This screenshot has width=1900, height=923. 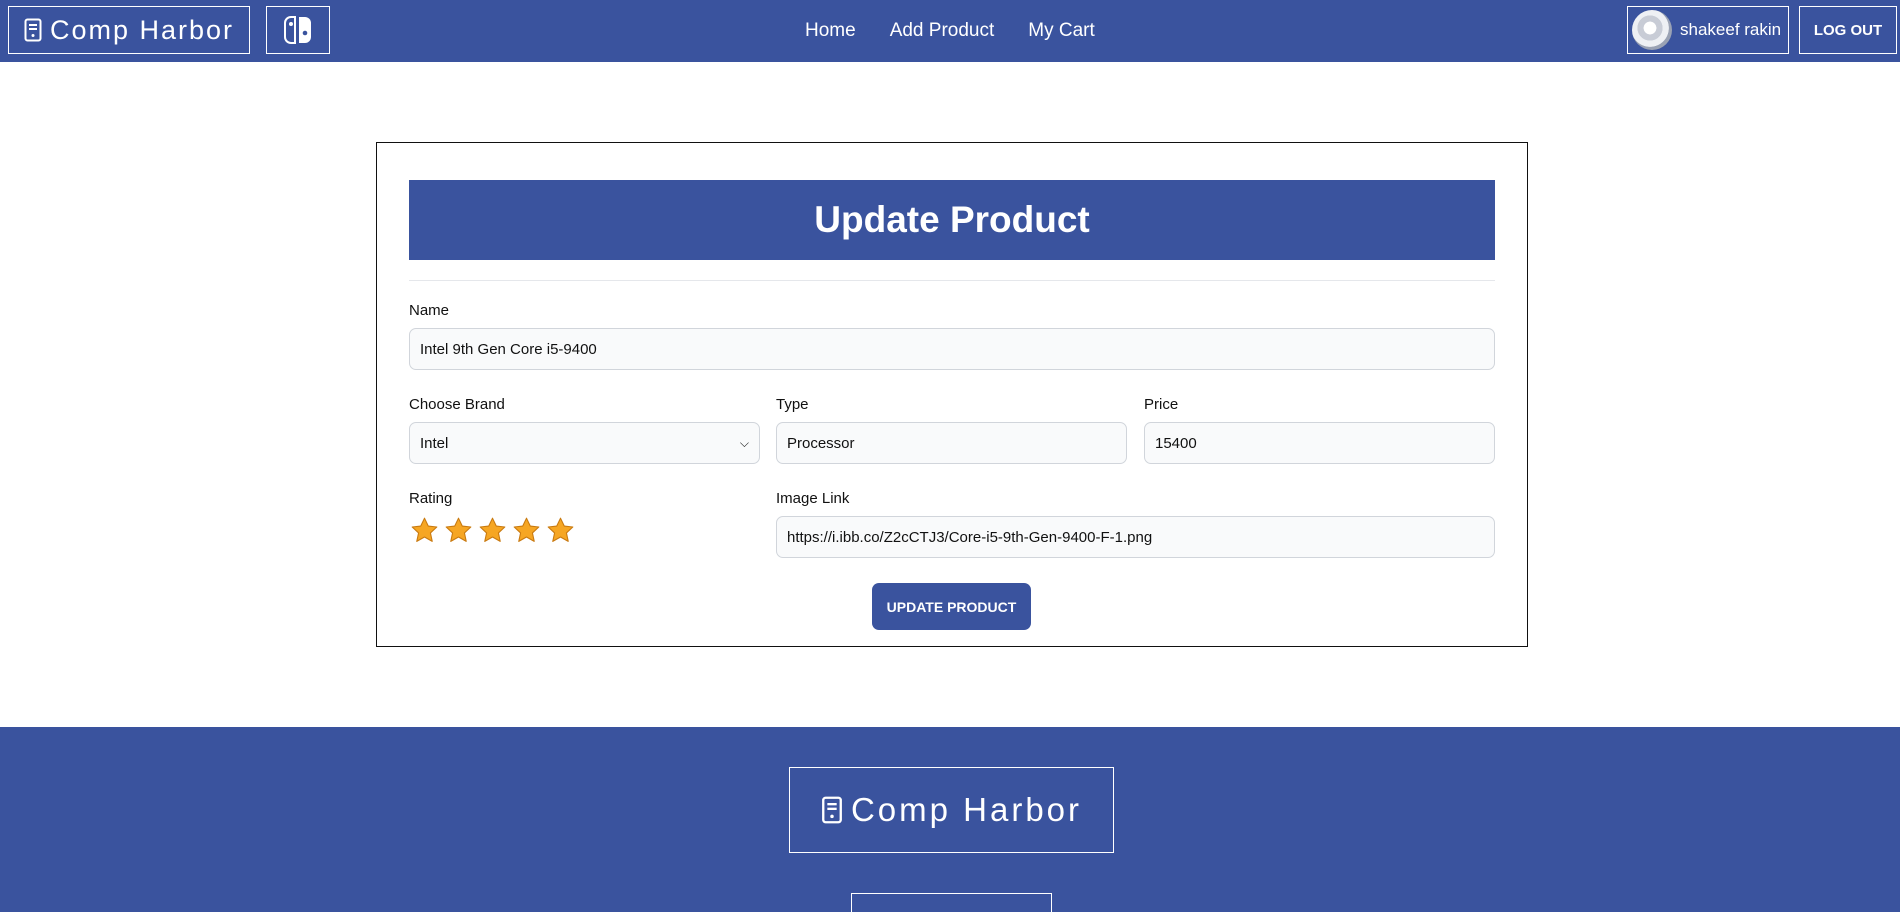 What do you see at coordinates (434, 443) in the screenshot?
I see `brand-value: Intel` at bounding box center [434, 443].